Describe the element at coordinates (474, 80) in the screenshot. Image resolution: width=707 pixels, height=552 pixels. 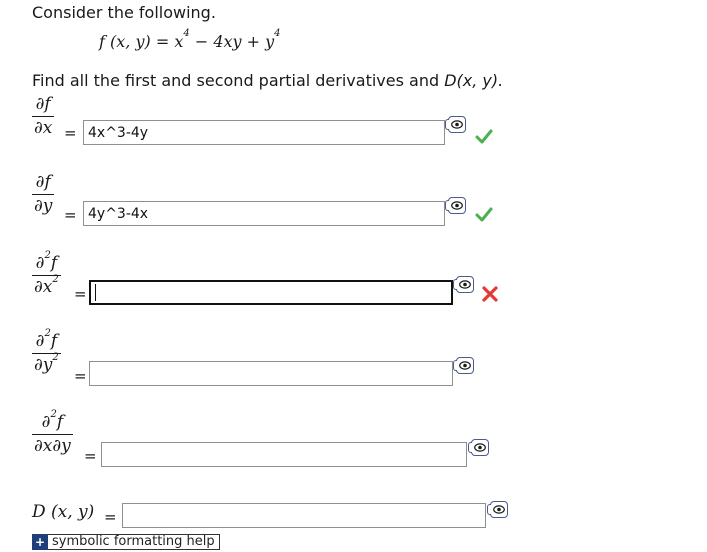
I see `prompt-math: D(x, y).` at that location.